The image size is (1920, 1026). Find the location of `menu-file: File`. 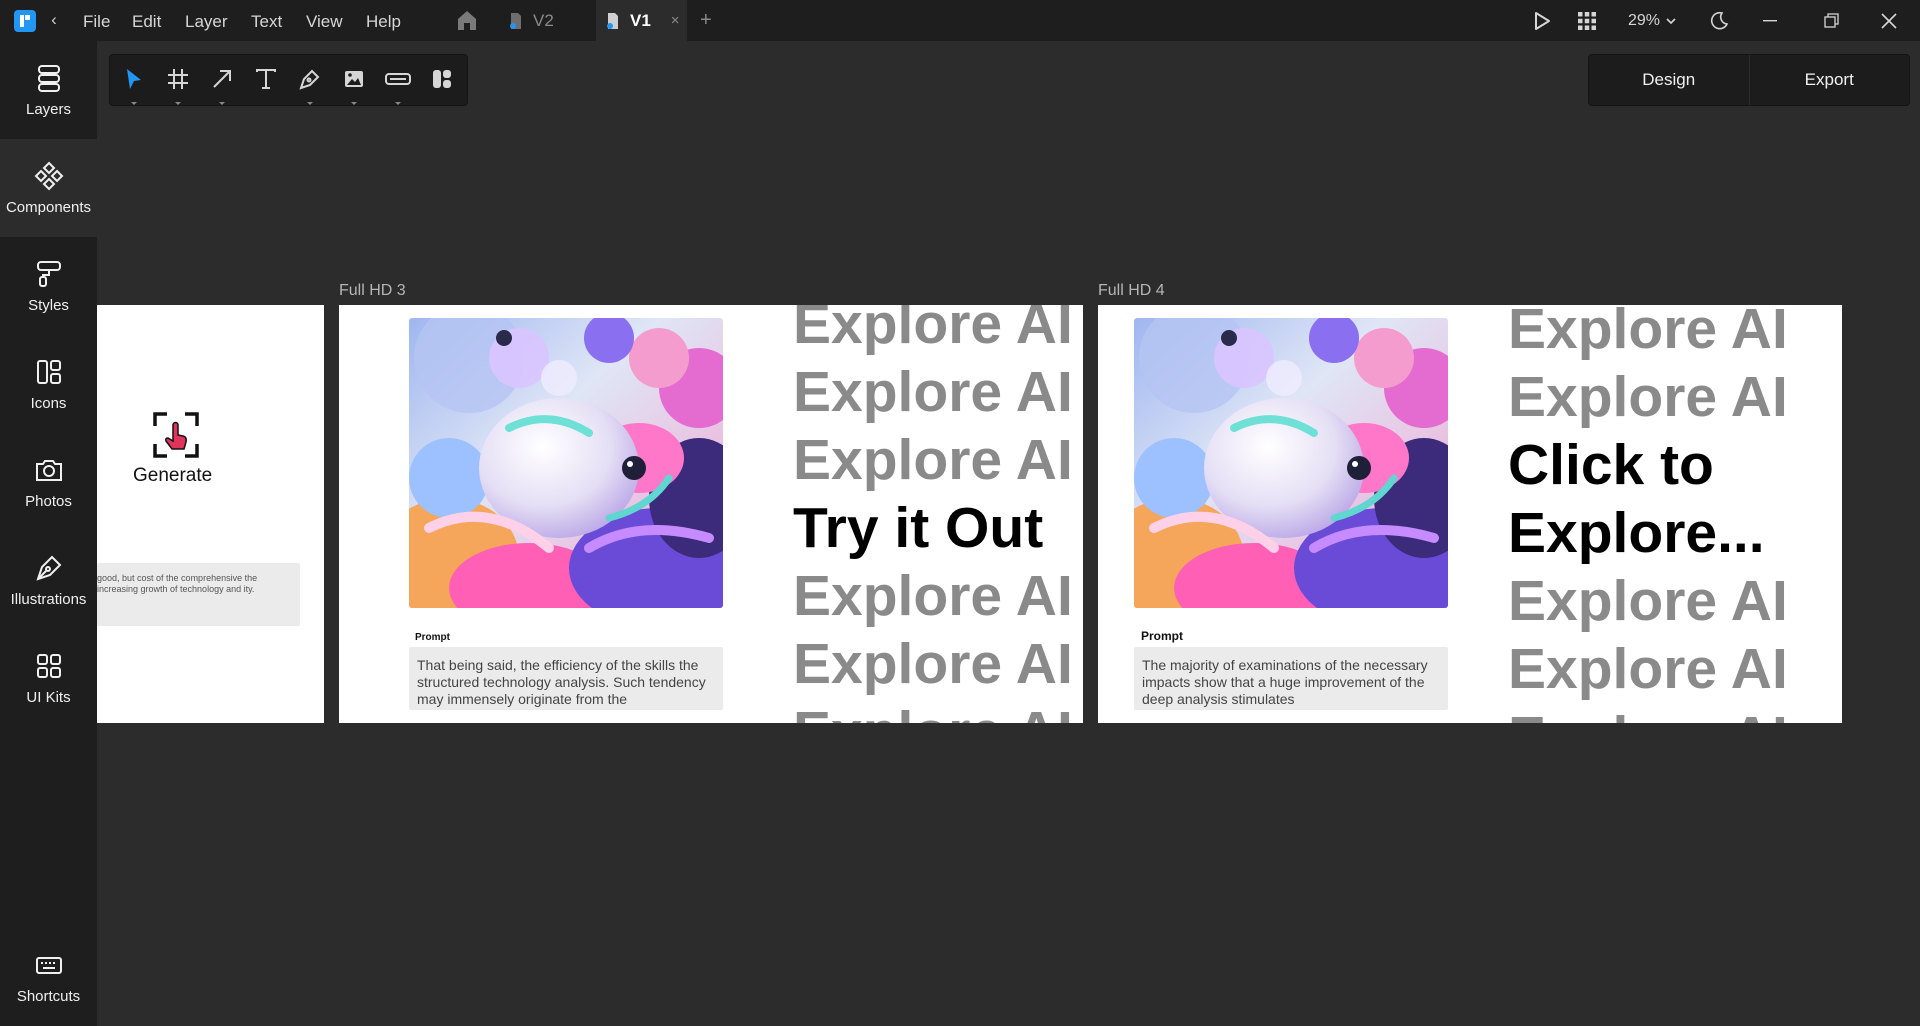

menu-file: File is located at coordinates (96, 22).